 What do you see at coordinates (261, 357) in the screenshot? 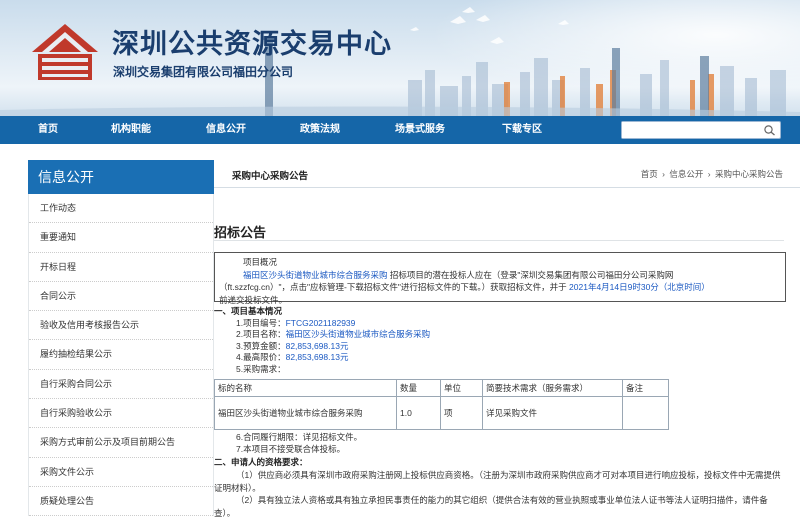
I see `max-price-label: 4.最高限价：` at bounding box center [261, 357].